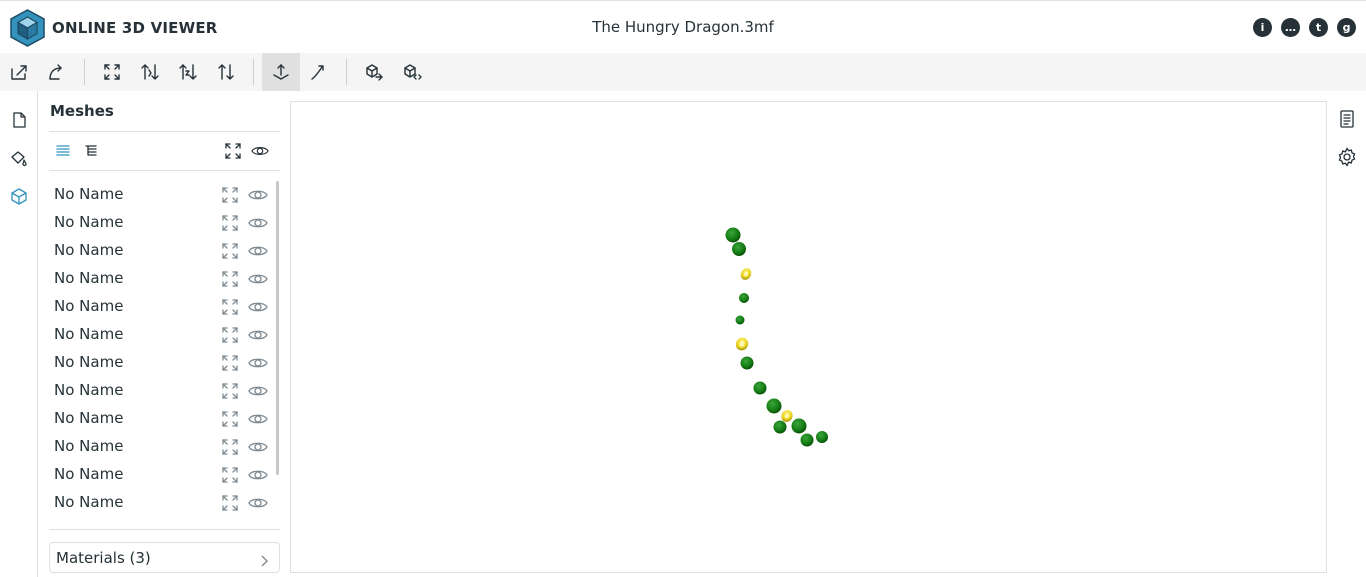 The width and height of the screenshot is (1366, 577). I want to click on settings-nav-button, so click(1347, 157).